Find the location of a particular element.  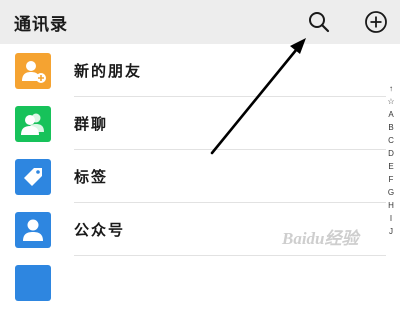

search-icon is located at coordinates (319, 22).